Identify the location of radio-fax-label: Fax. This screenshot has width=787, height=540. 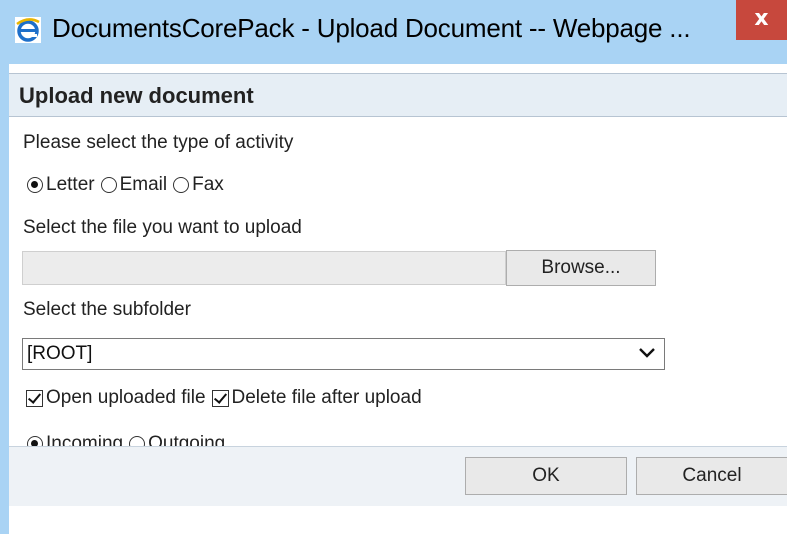
(208, 184).